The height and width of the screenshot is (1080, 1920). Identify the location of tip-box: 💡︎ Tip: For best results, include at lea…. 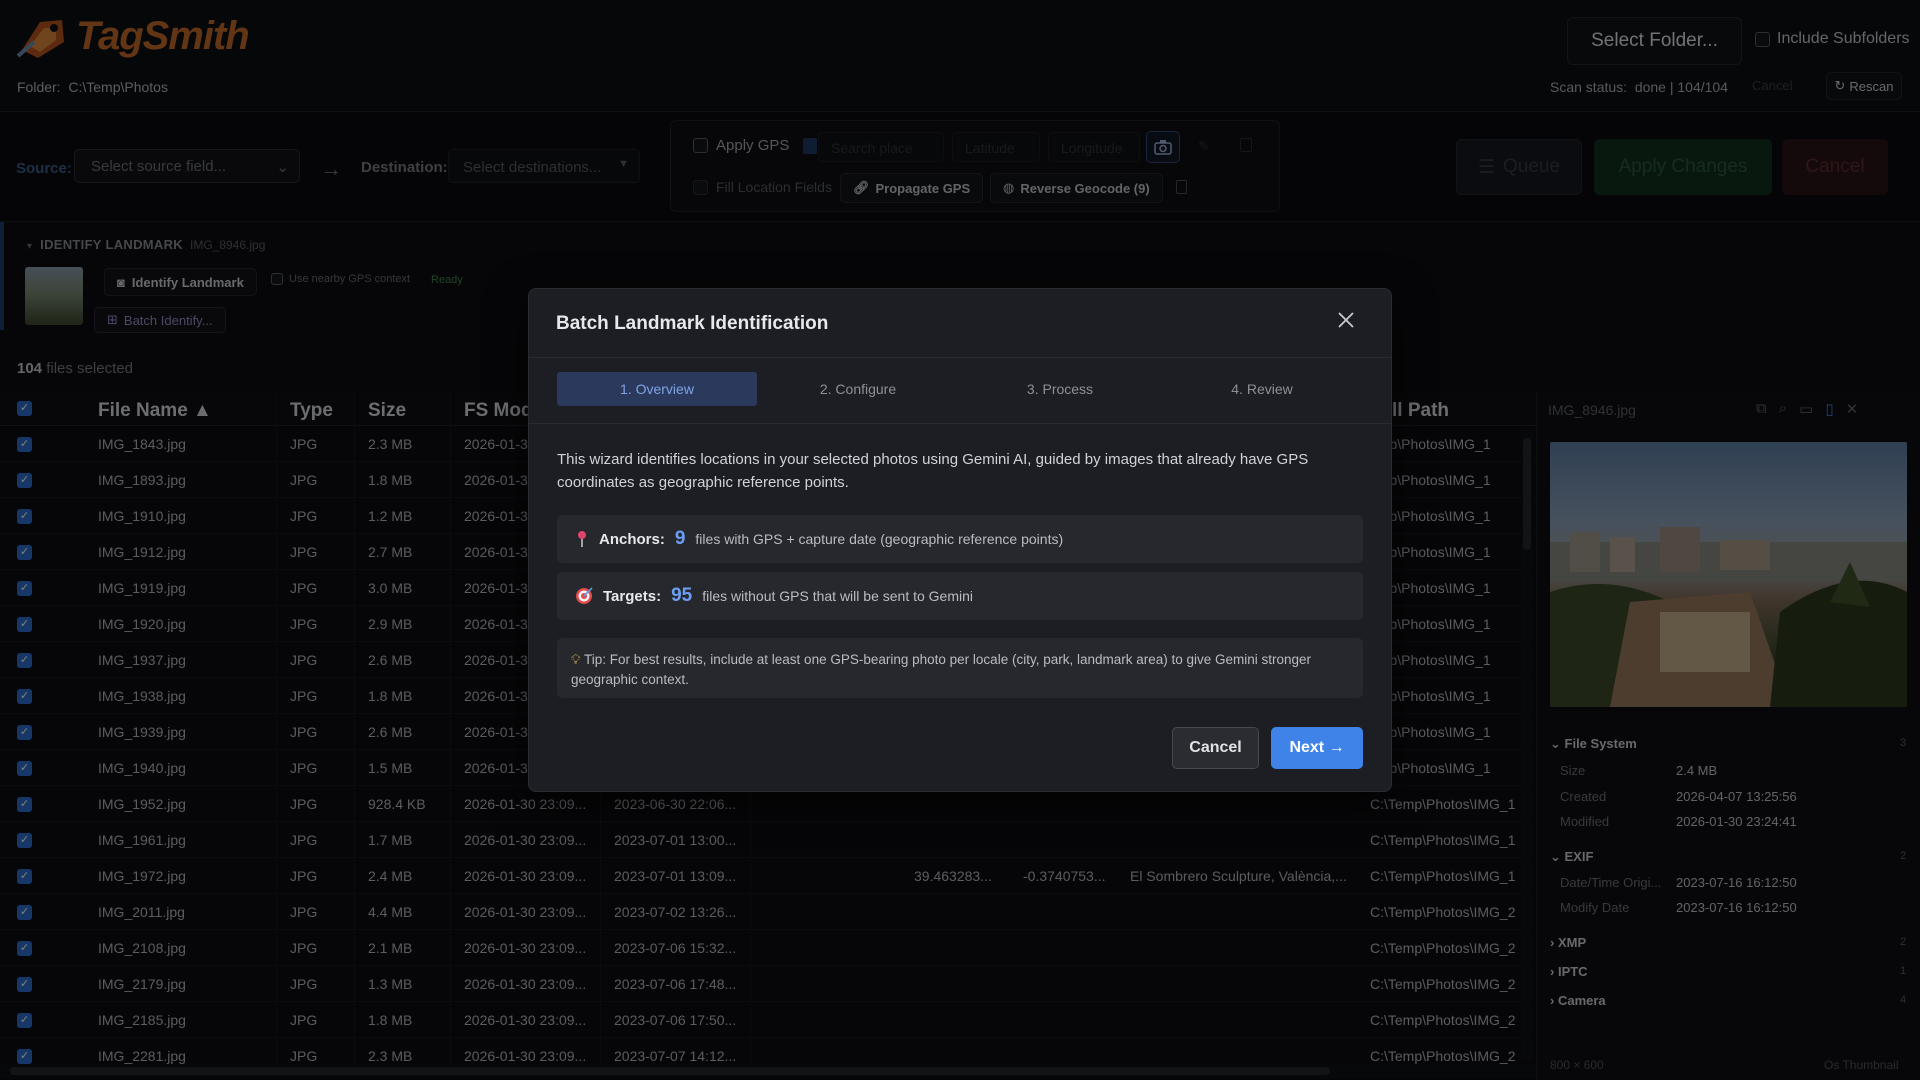
(960, 668).